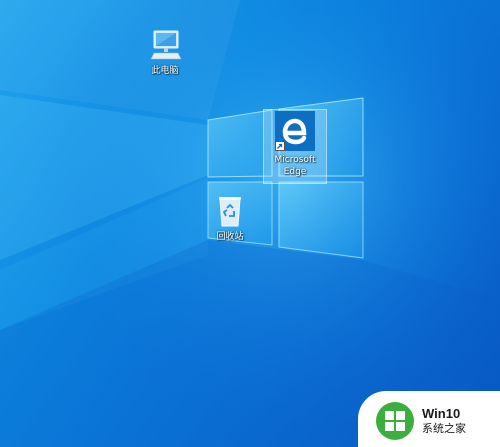 Image resolution: width=500 pixels, height=447 pixels. What do you see at coordinates (441, 413) in the screenshot?
I see `watermark-title: Win10` at bounding box center [441, 413].